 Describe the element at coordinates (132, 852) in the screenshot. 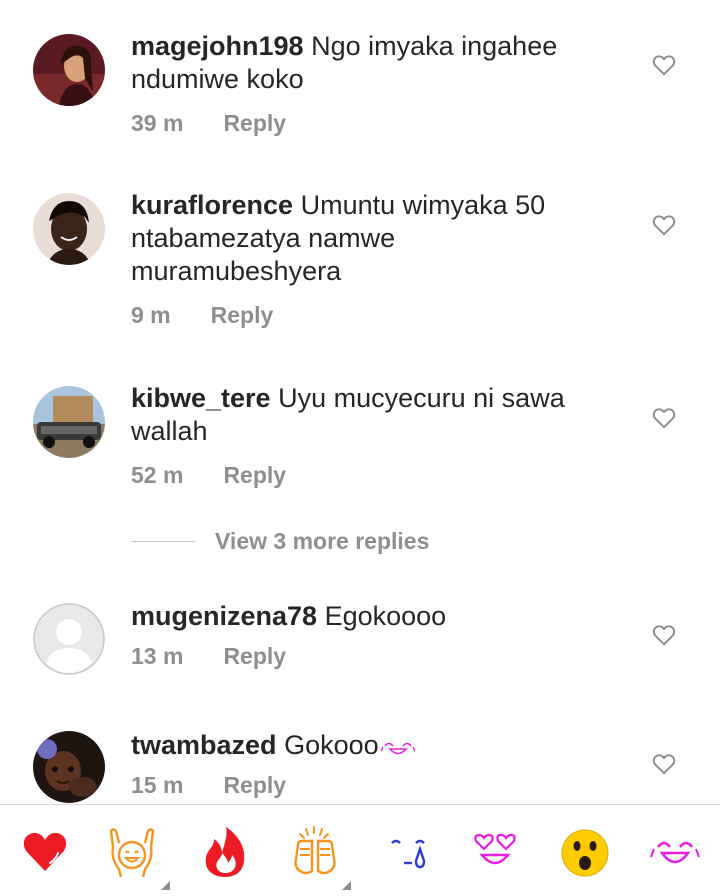

I see `raising-hands-icon` at that location.